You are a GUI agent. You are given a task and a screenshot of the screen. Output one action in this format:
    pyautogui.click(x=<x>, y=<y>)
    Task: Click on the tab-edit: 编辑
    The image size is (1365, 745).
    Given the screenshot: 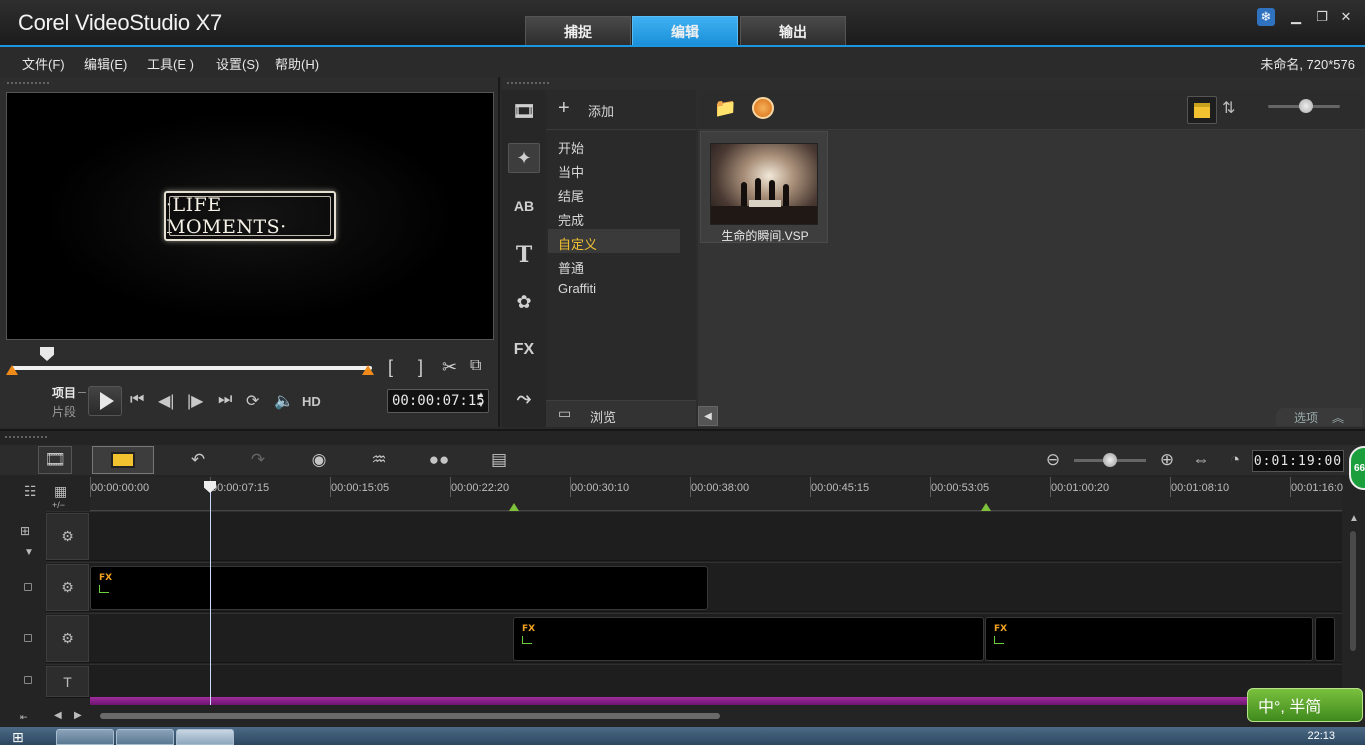 What is the action you would take?
    pyautogui.click(x=685, y=31)
    